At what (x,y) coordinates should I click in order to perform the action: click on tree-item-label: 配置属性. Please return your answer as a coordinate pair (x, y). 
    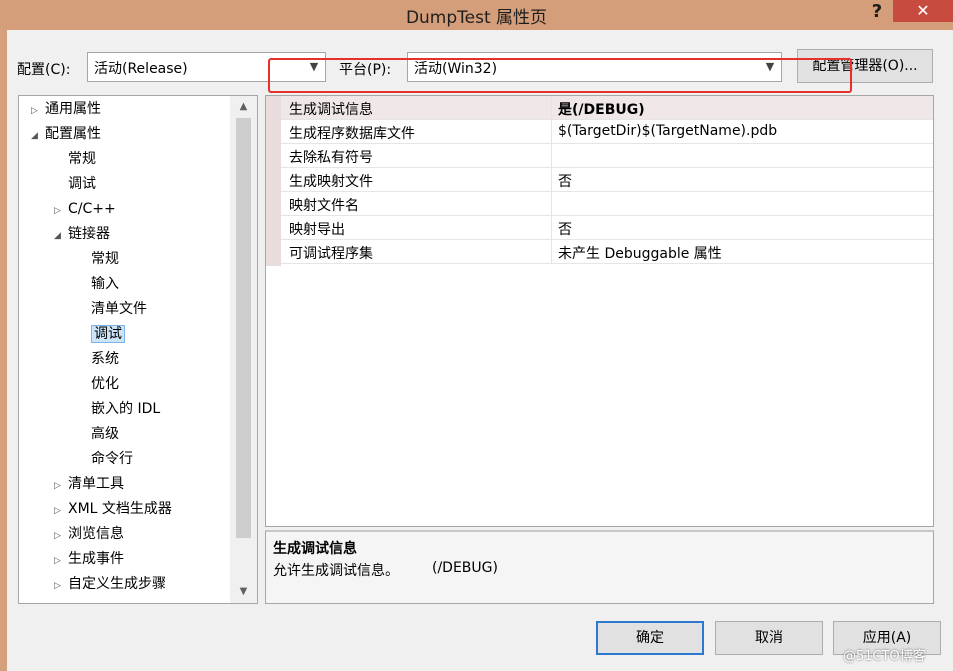
    Looking at the image, I should click on (73, 134).